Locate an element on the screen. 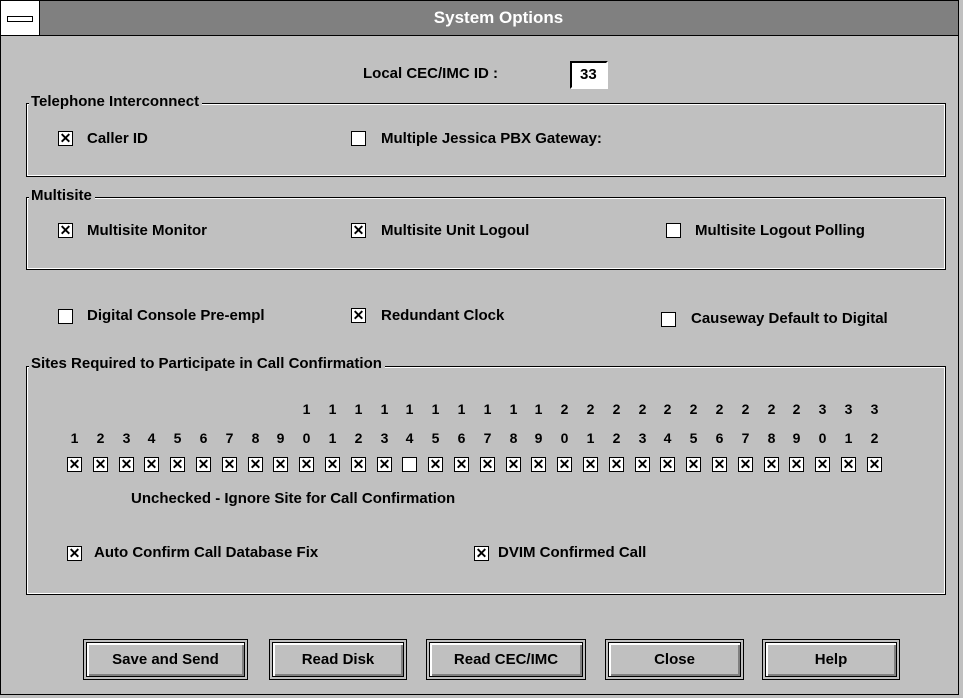 This screenshot has width=963, height=698. multisite-title: Multisite is located at coordinates (62, 196).